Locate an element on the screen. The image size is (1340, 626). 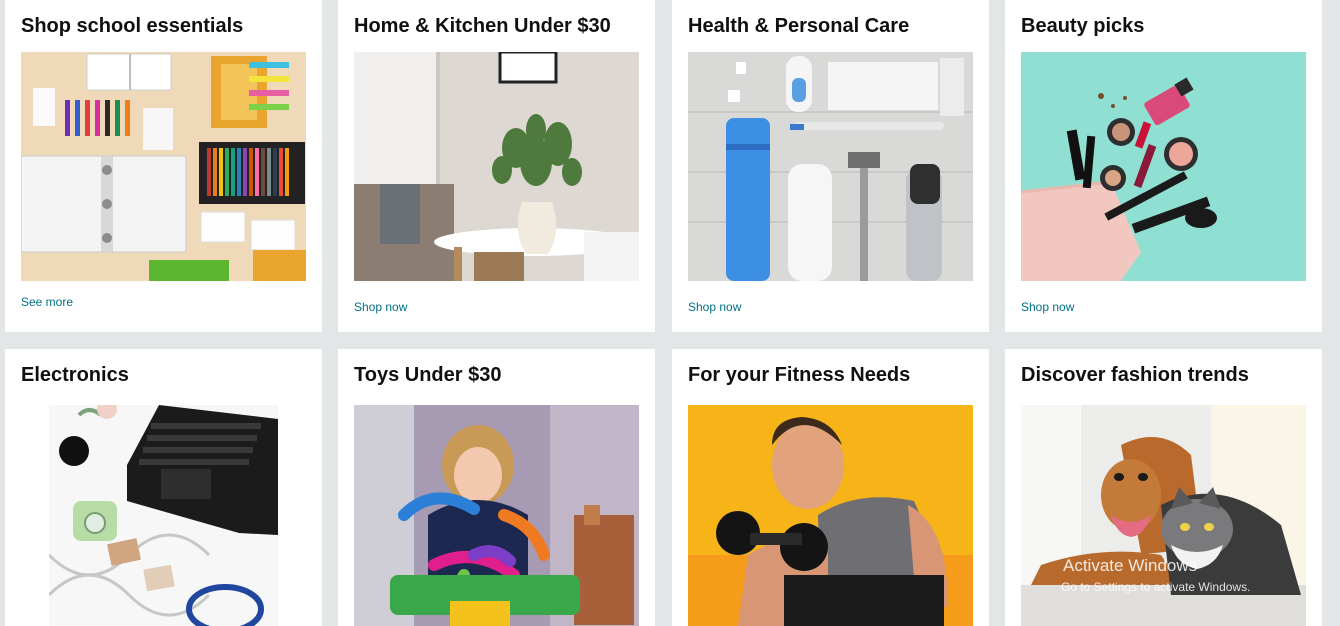
card-health-personal-care: Health & Personal Care Shop now is located at coordinates (830, 166).